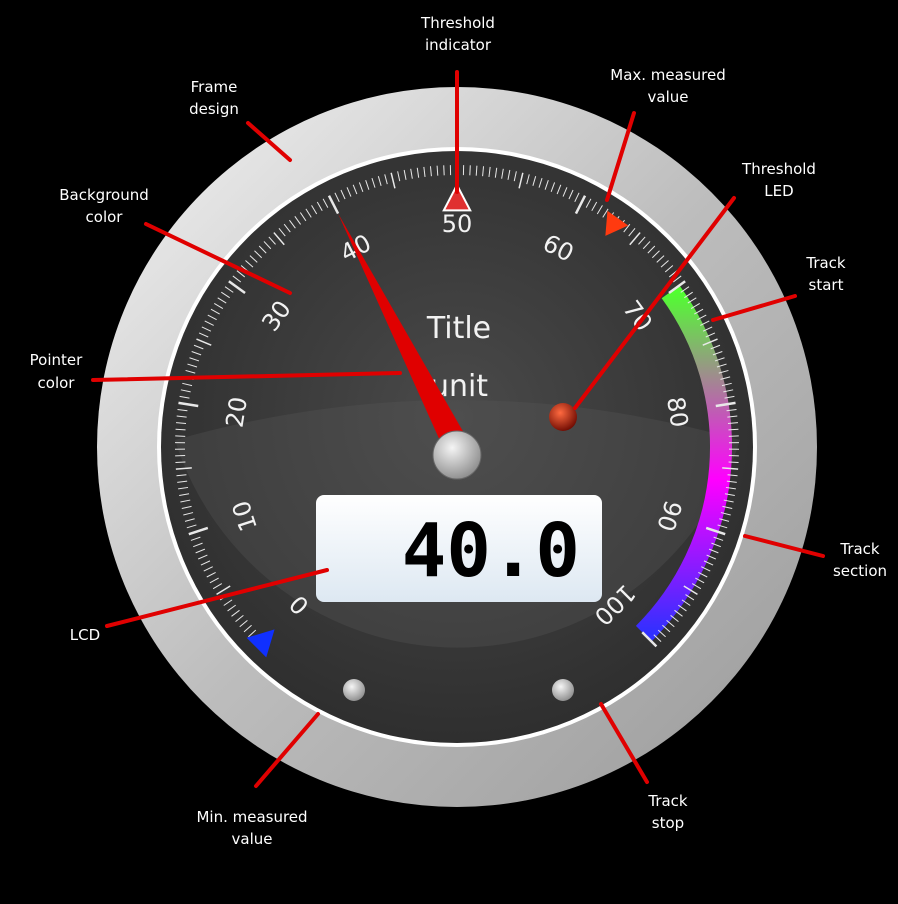  I want to click on callout-pointer-color-2: color, so click(57, 383).